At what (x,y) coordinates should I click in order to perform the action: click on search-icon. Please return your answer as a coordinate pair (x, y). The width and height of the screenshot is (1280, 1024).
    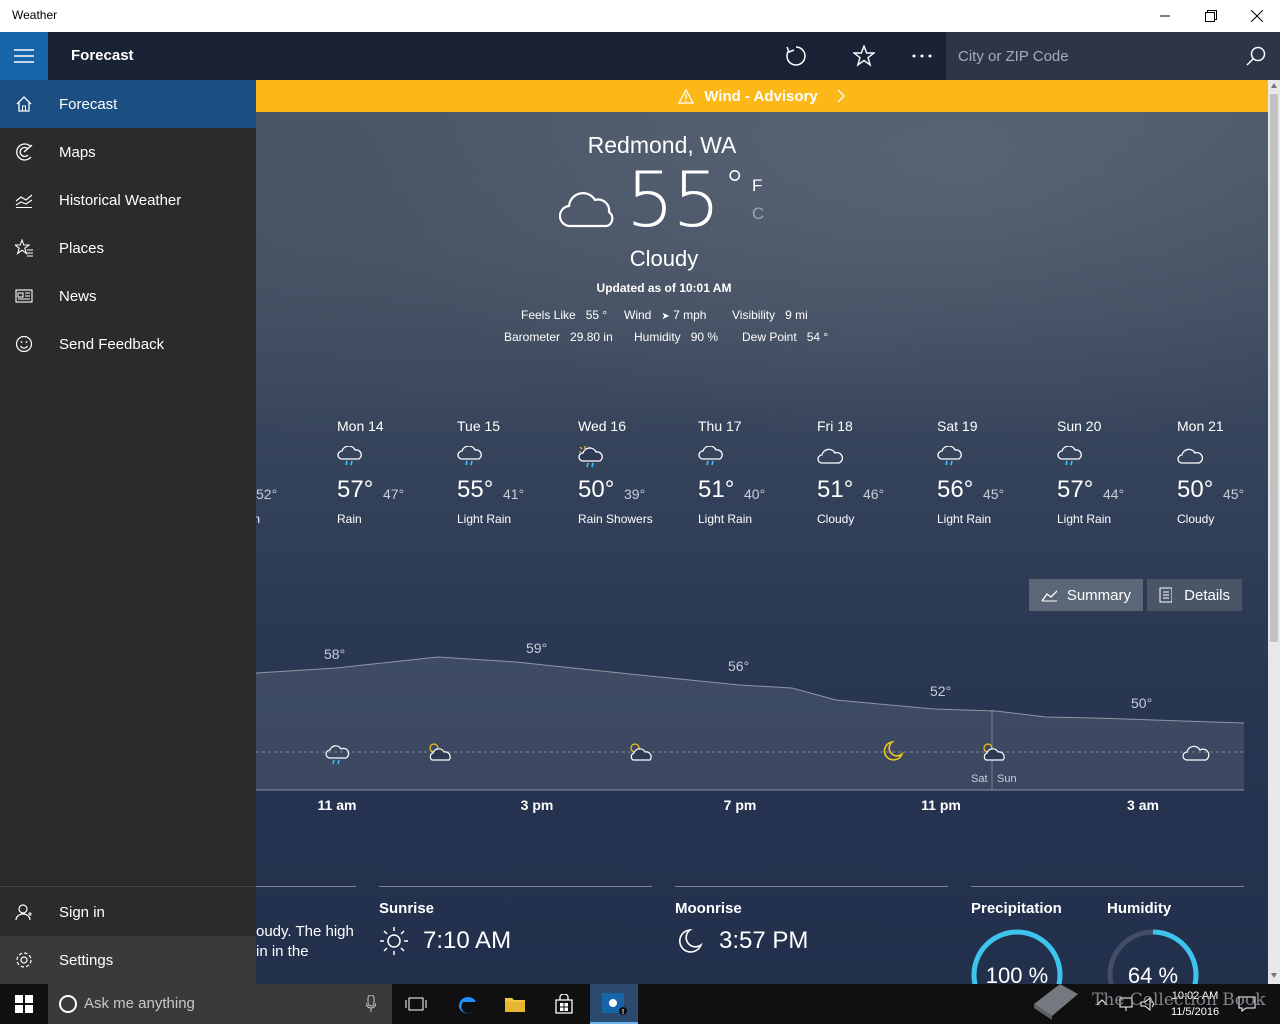
    Looking at the image, I should click on (1256, 56).